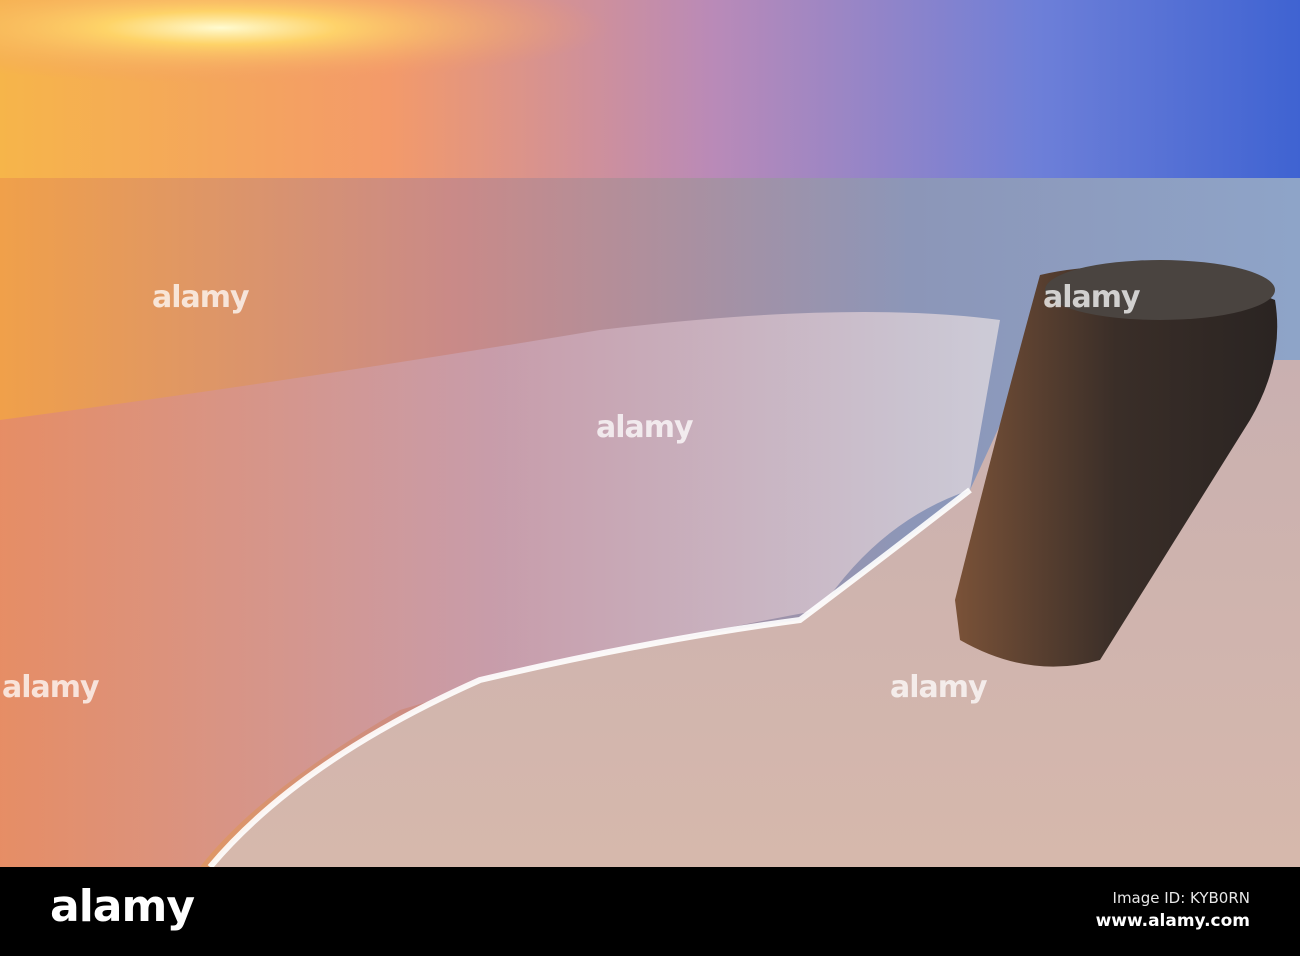 The height and width of the screenshot is (956, 1300). What do you see at coordinates (650, 911) in the screenshot?
I see `footer-bar: alamy Image ID: KYB0RN www.alamy.com` at bounding box center [650, 911].